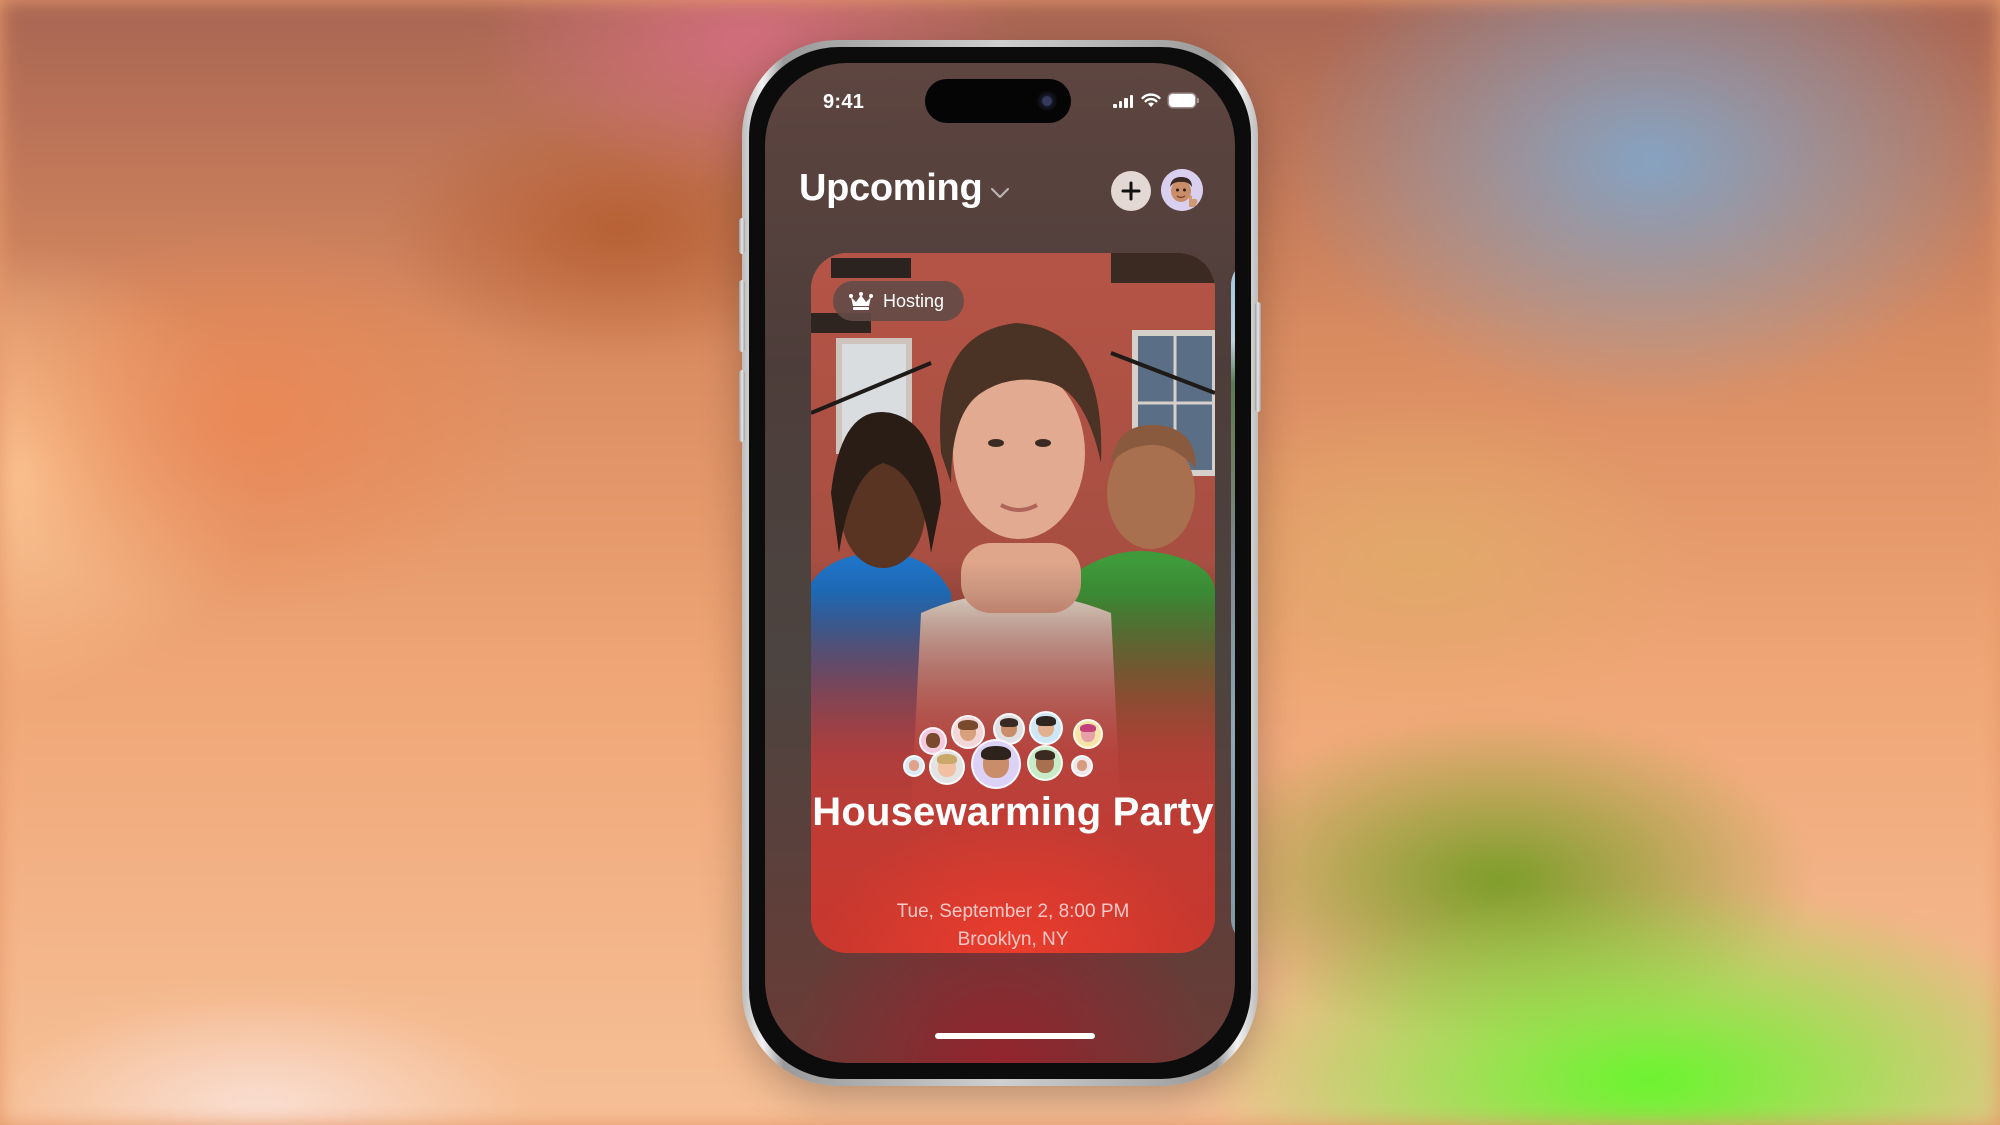 The image size is (2000, 1125). What do you see at coordinates (861, 301) in the screenshot?
I see `crown-icon` at bounding box center [861, 301].